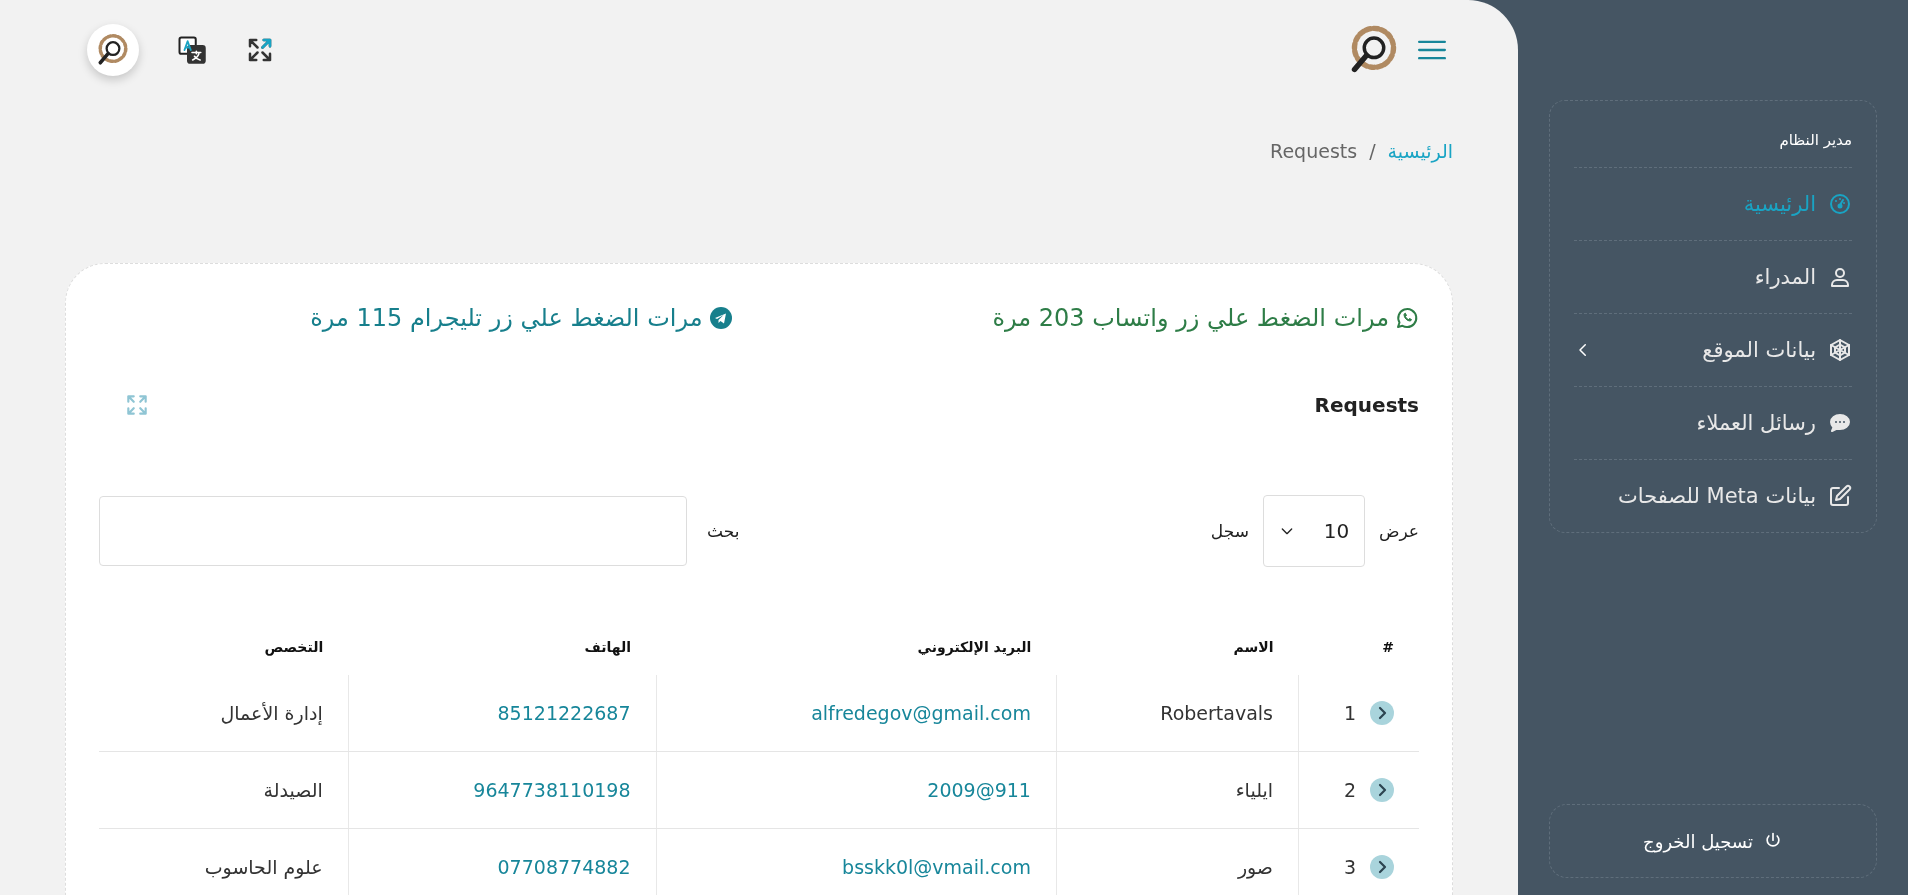 This screenshot has width=1908, height=895. Describe the element at coordinates (979, 790) in the screenshot. I see `table-cell: 911@2009` at that location.